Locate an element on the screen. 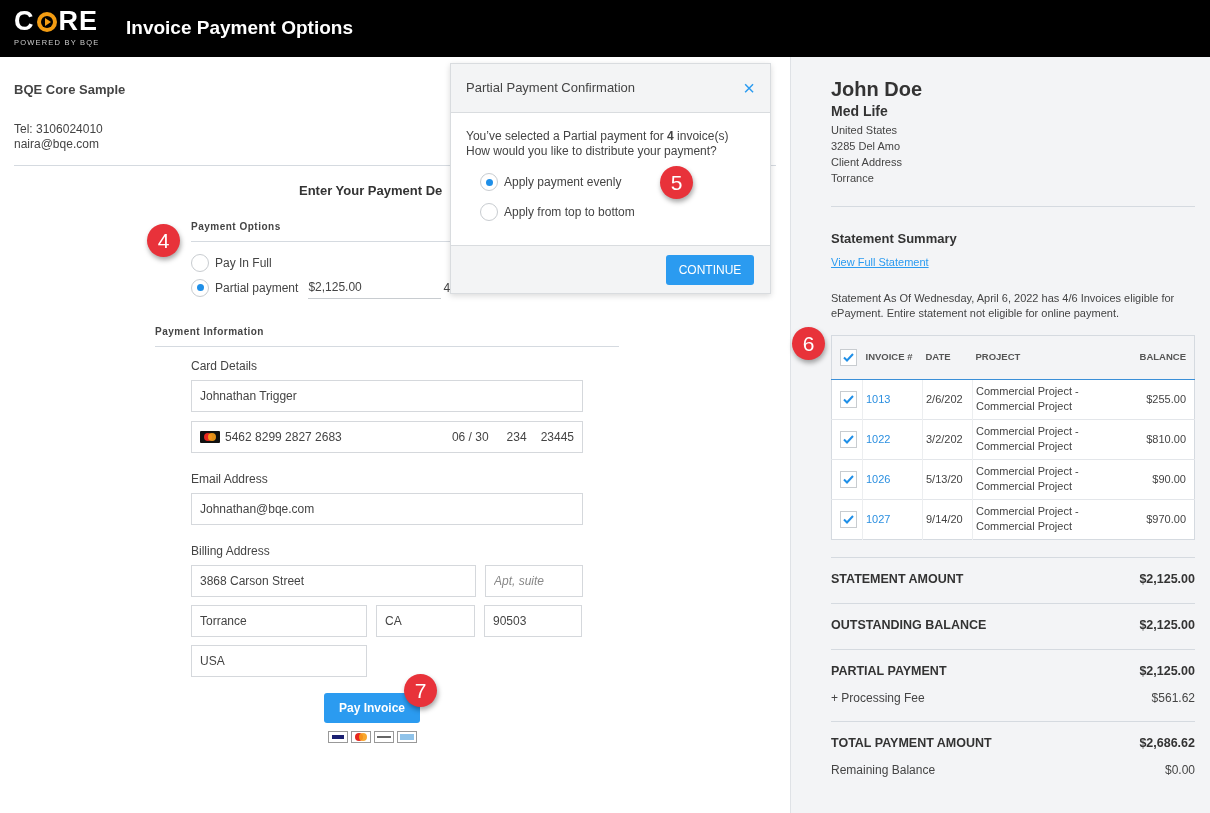 The width and height of the screenshot is (1210, 813). invoice-link: 1013 is located at coordinates (878, 398).